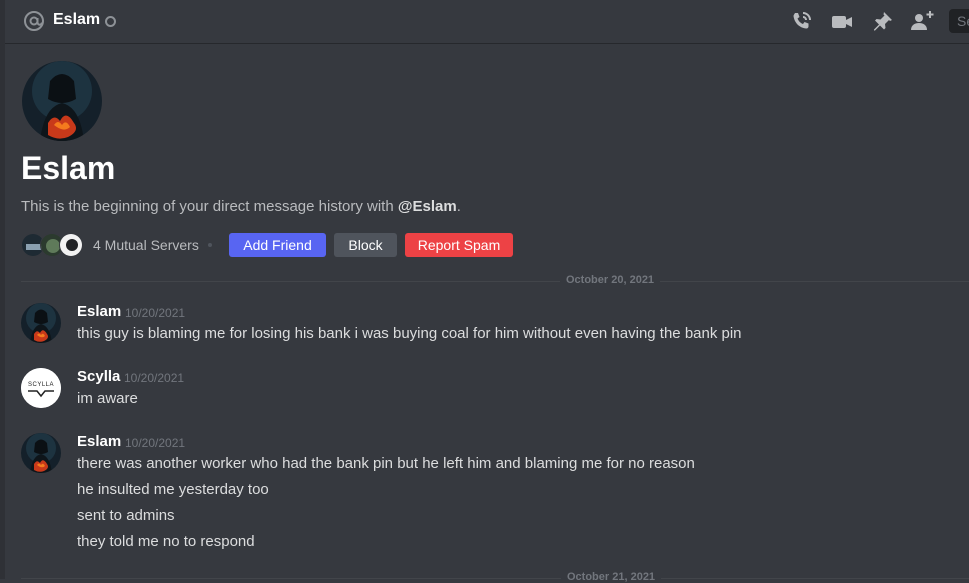 Image resolution: width=969 pixels, height=583 pixels. I want to click on user-mention: @Eslam, so click(427, 206).